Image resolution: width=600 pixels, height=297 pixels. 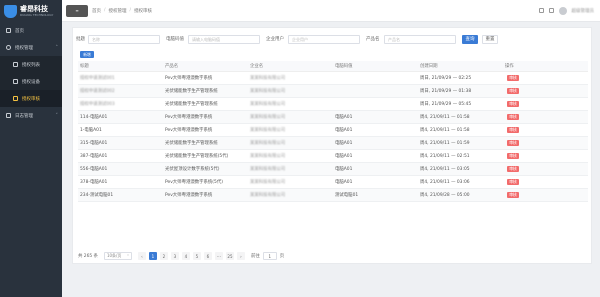 I want to click on company-input: 企业用户, so click(x=324, y=39).